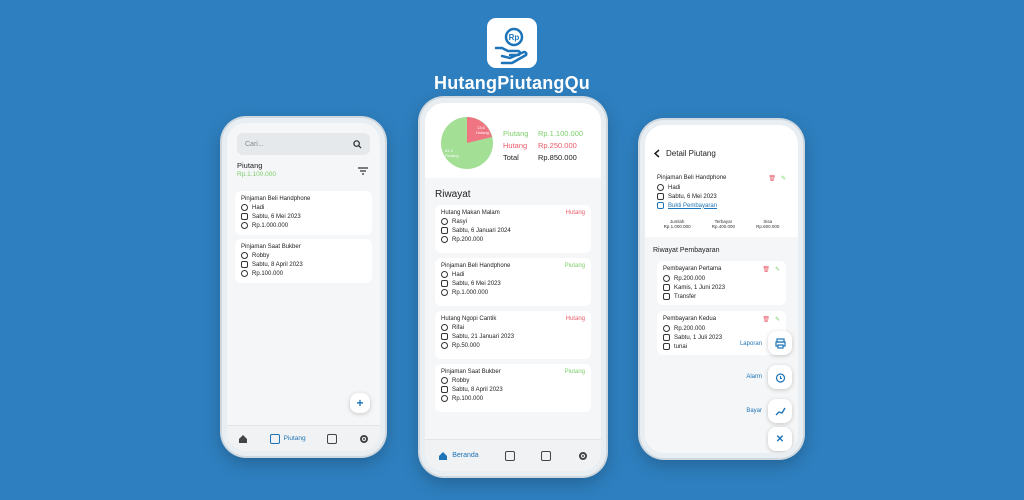 This screenshot has width=1024, height=500. What do you see at coordinates (469, 319) in the screenshot?
I see `item-title: Hutang Ngopi Cantik` at bounding box center [469, 319].